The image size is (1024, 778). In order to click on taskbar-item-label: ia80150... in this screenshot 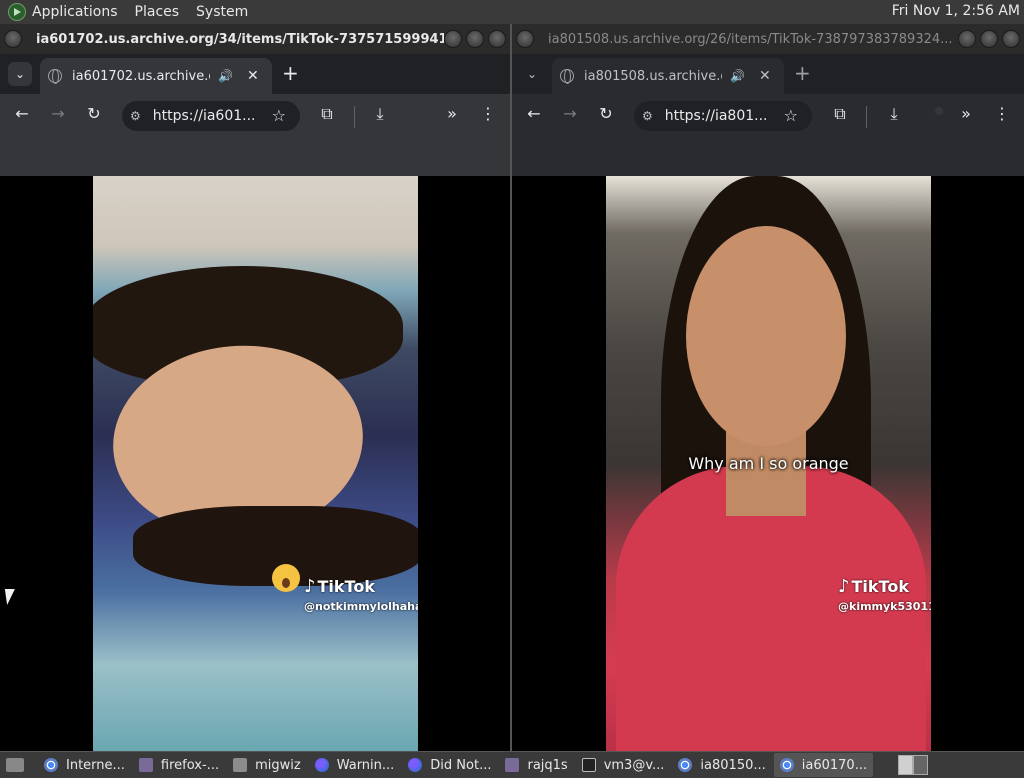, I will do `click(733, 765)`.